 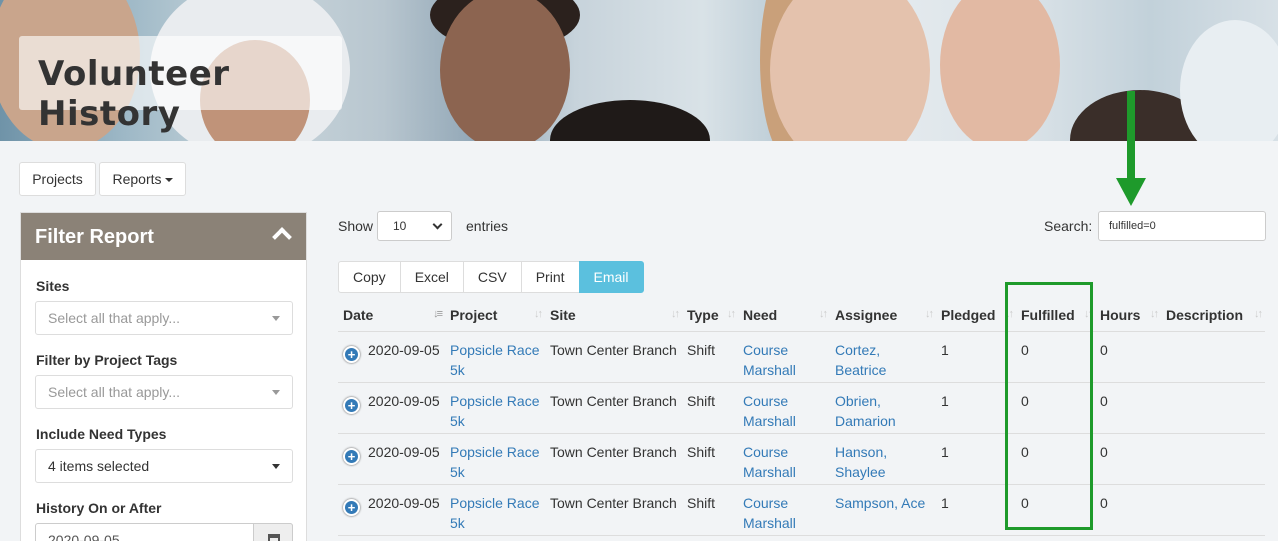 What do you see at coordinates (710, 316) in the screenshot?
I see `column-header-type: Type ↓↑` at bounding box center [710, 316].